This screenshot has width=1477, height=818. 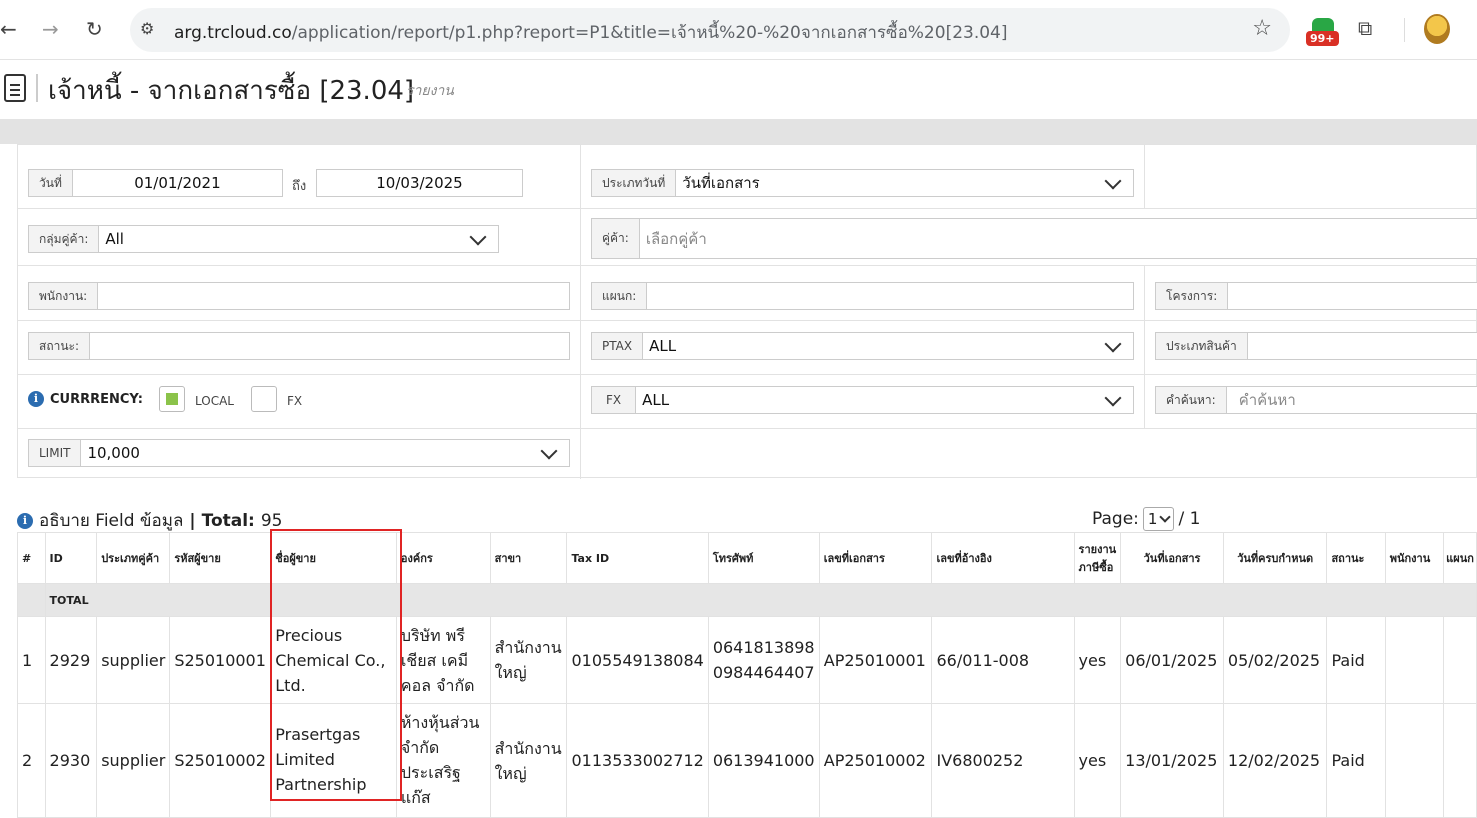 What do you see at coordinates (1262, 28) in the screenshot?
I see `bookmark-star-icon: ☆` at bounding box center [1262, 28].